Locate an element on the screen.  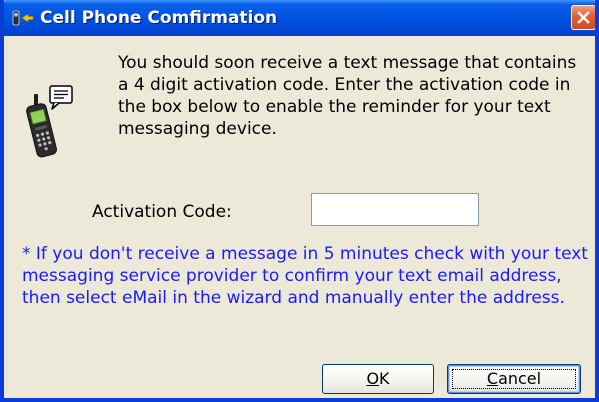
ok-mnemonic: O is located at coordinates (373, 378).